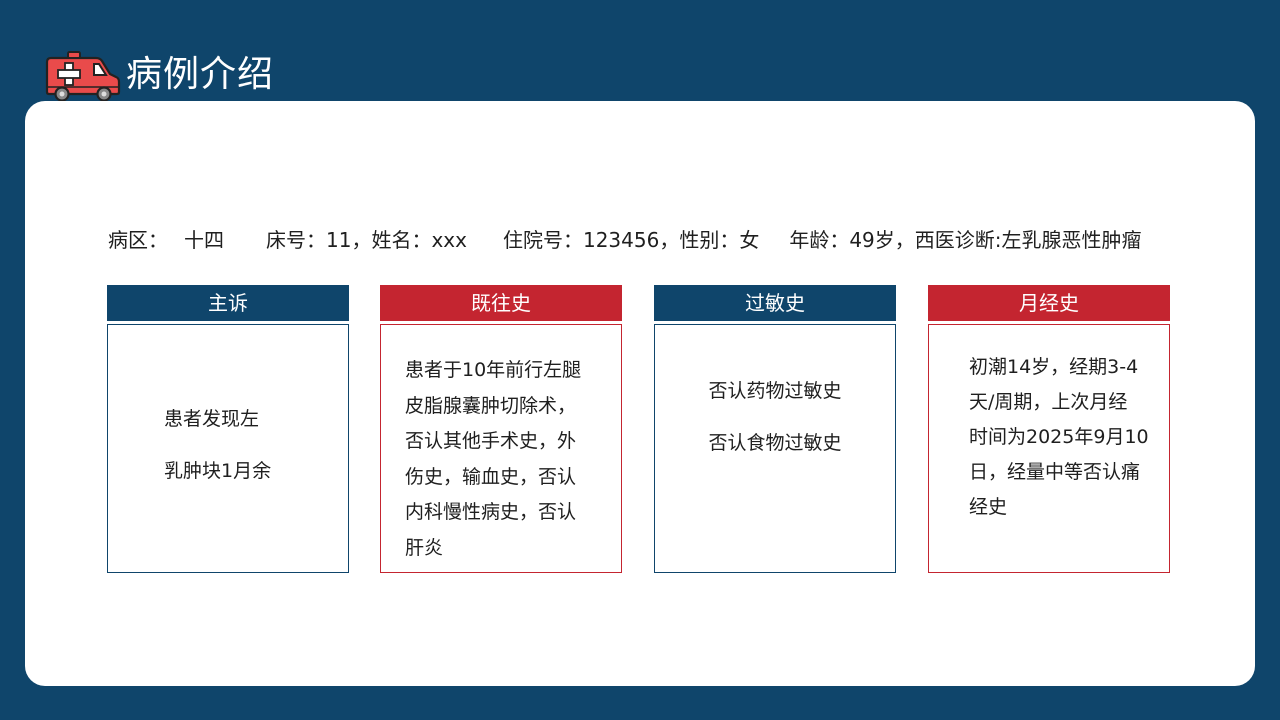 The height and width of the screenshot is (720, 1280). I want to click on card-body: 否认药物过敏史 否认食物过敏史, so click(775, 448).